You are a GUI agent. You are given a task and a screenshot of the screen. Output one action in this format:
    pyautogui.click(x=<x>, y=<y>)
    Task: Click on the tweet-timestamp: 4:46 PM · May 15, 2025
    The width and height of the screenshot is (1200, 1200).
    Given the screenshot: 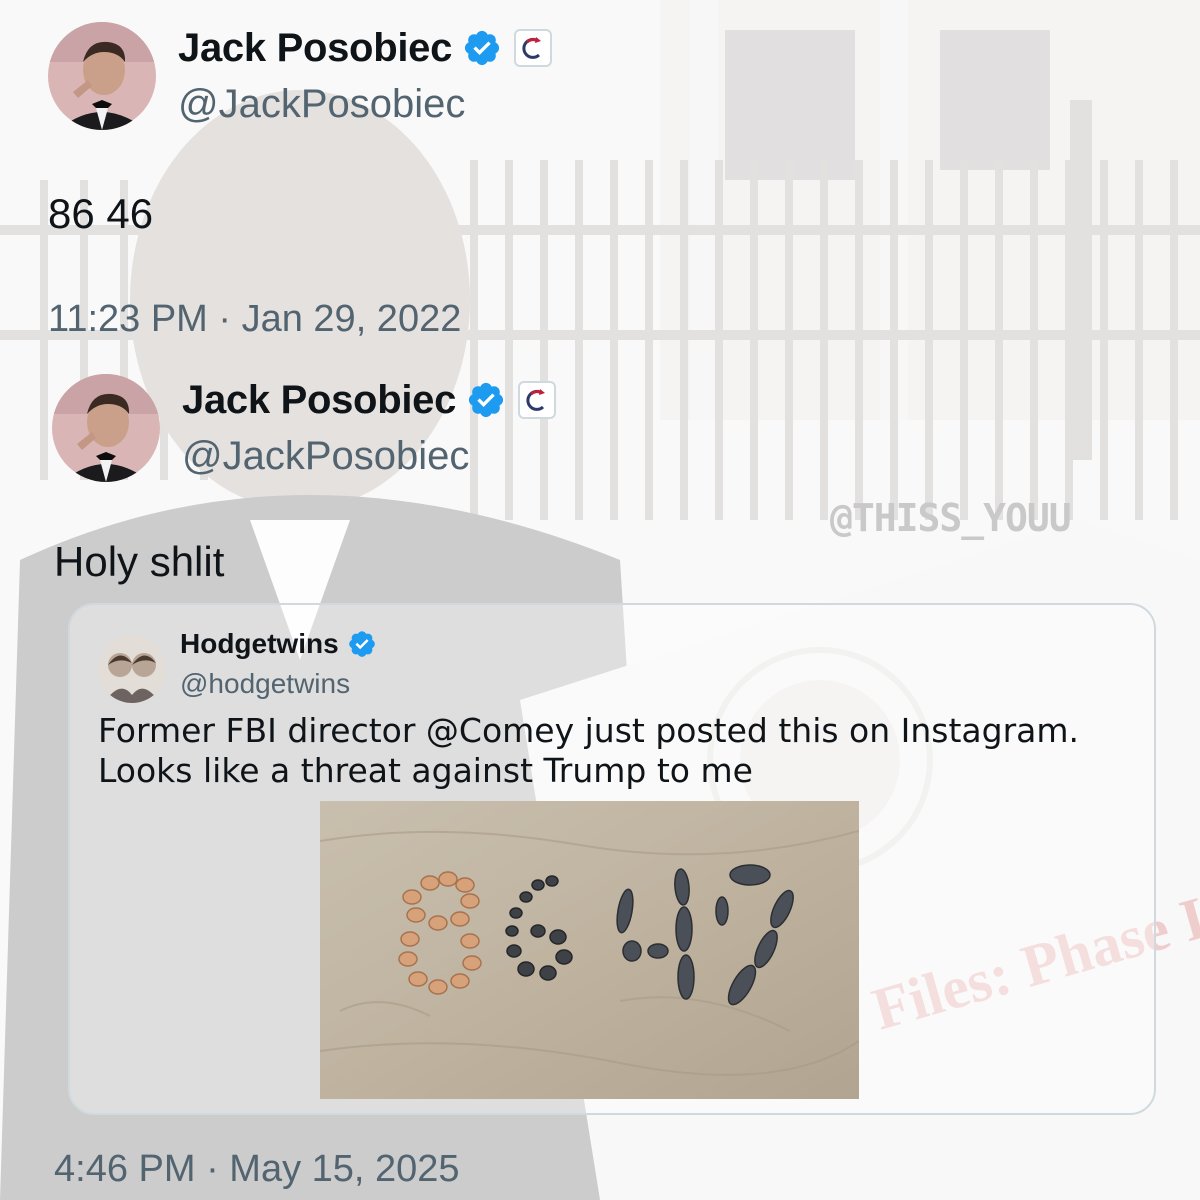 What is the action you would take?
    pyautogui.click(x=257, y=1169)
    